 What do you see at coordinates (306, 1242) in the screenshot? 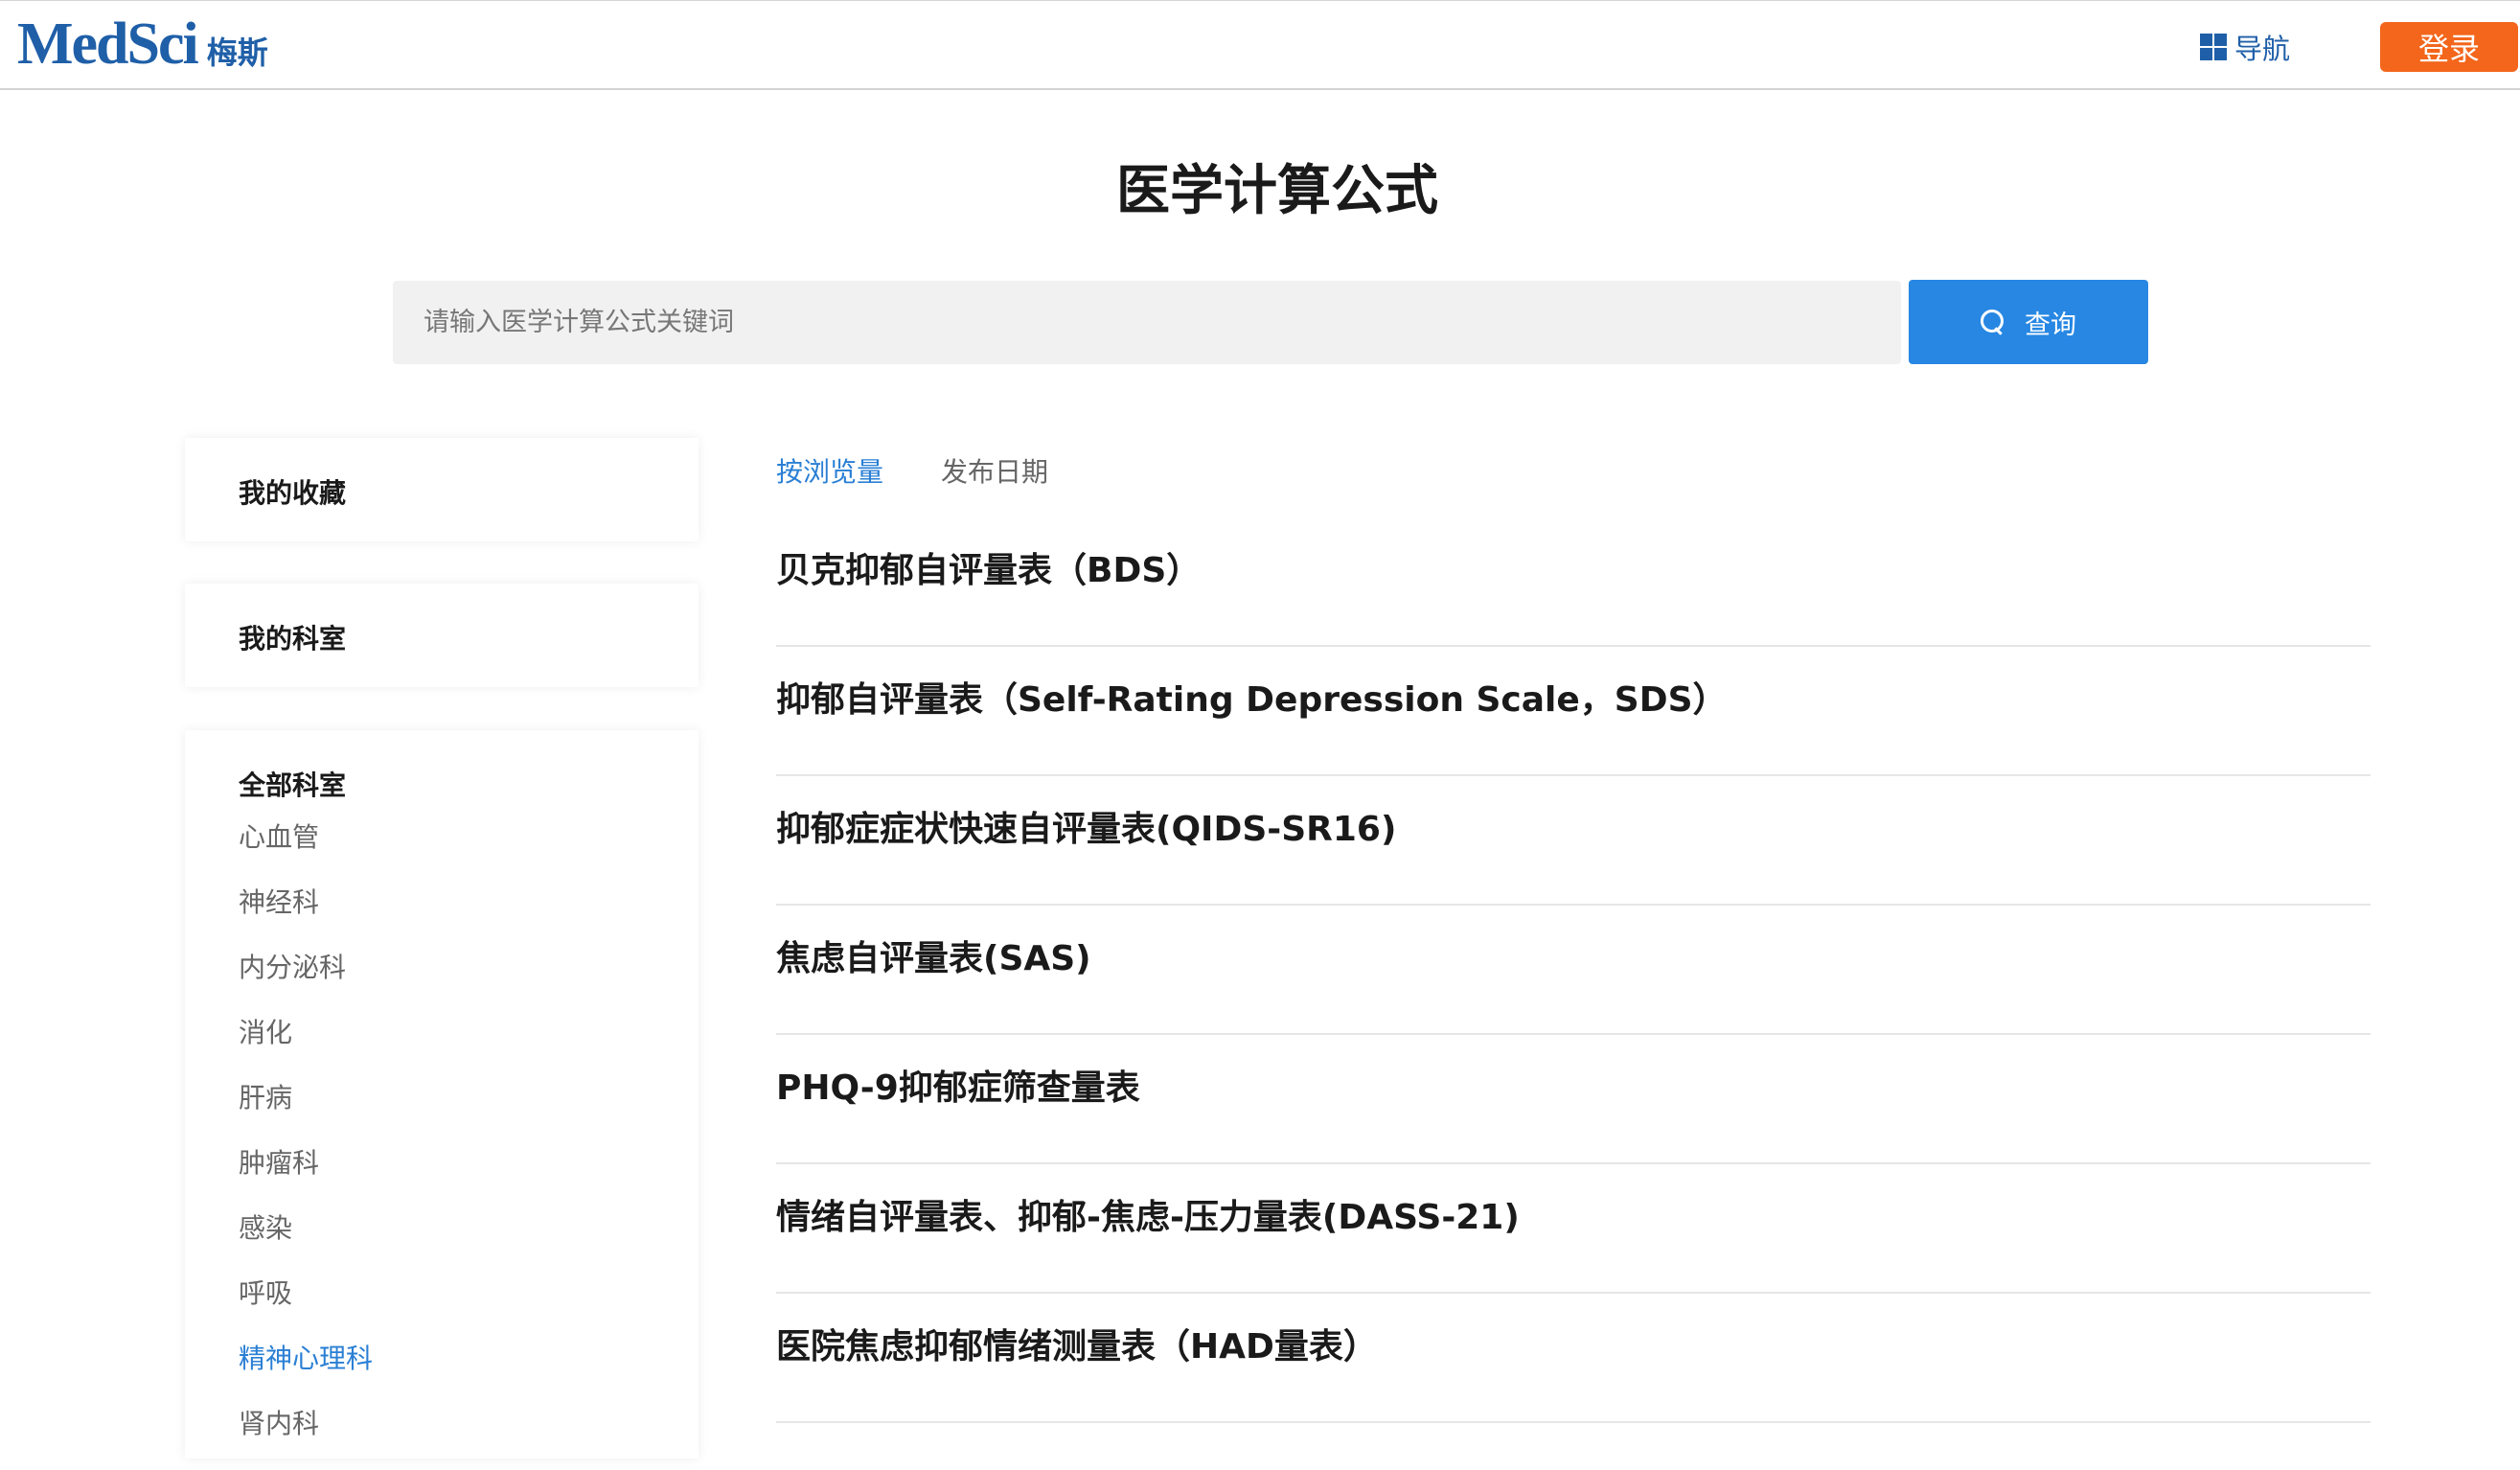
I see `department-item: 感染` at bounding box center [306, 1242].